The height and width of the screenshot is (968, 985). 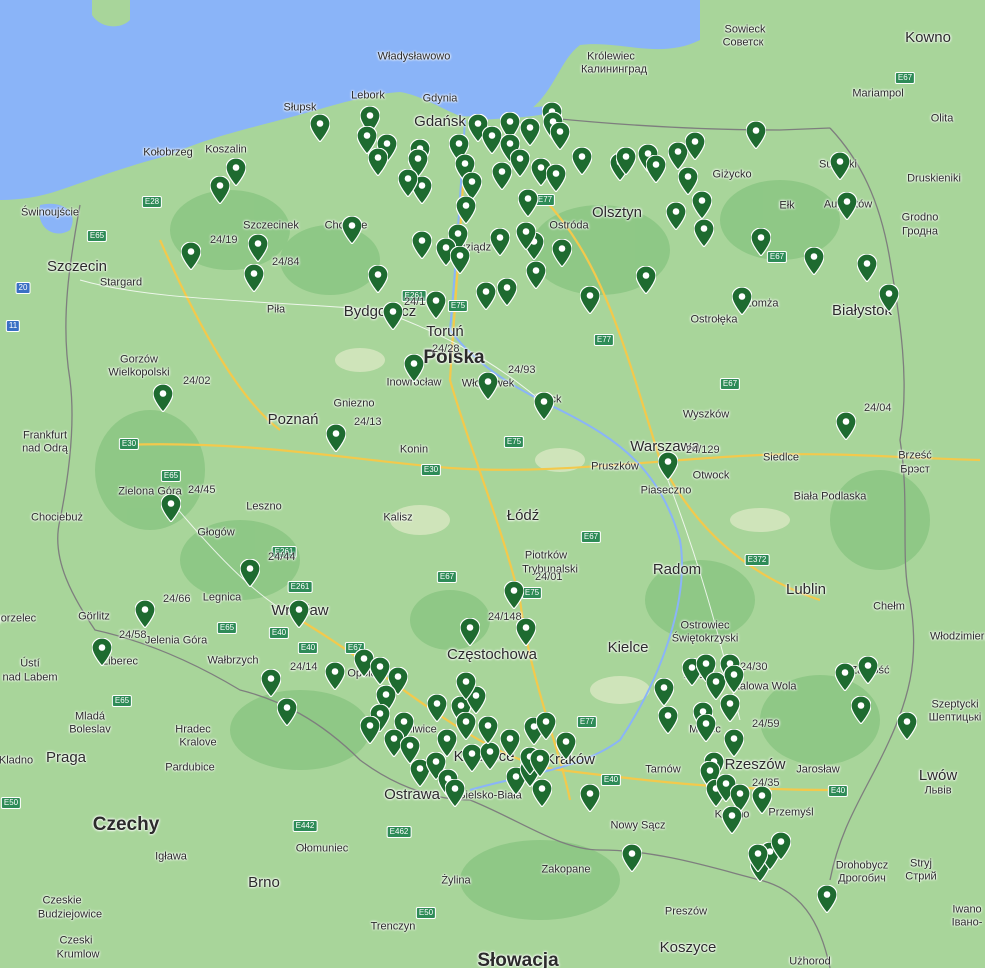 I want to click on road-shield-icon: E40, so click(x=279, y=633).